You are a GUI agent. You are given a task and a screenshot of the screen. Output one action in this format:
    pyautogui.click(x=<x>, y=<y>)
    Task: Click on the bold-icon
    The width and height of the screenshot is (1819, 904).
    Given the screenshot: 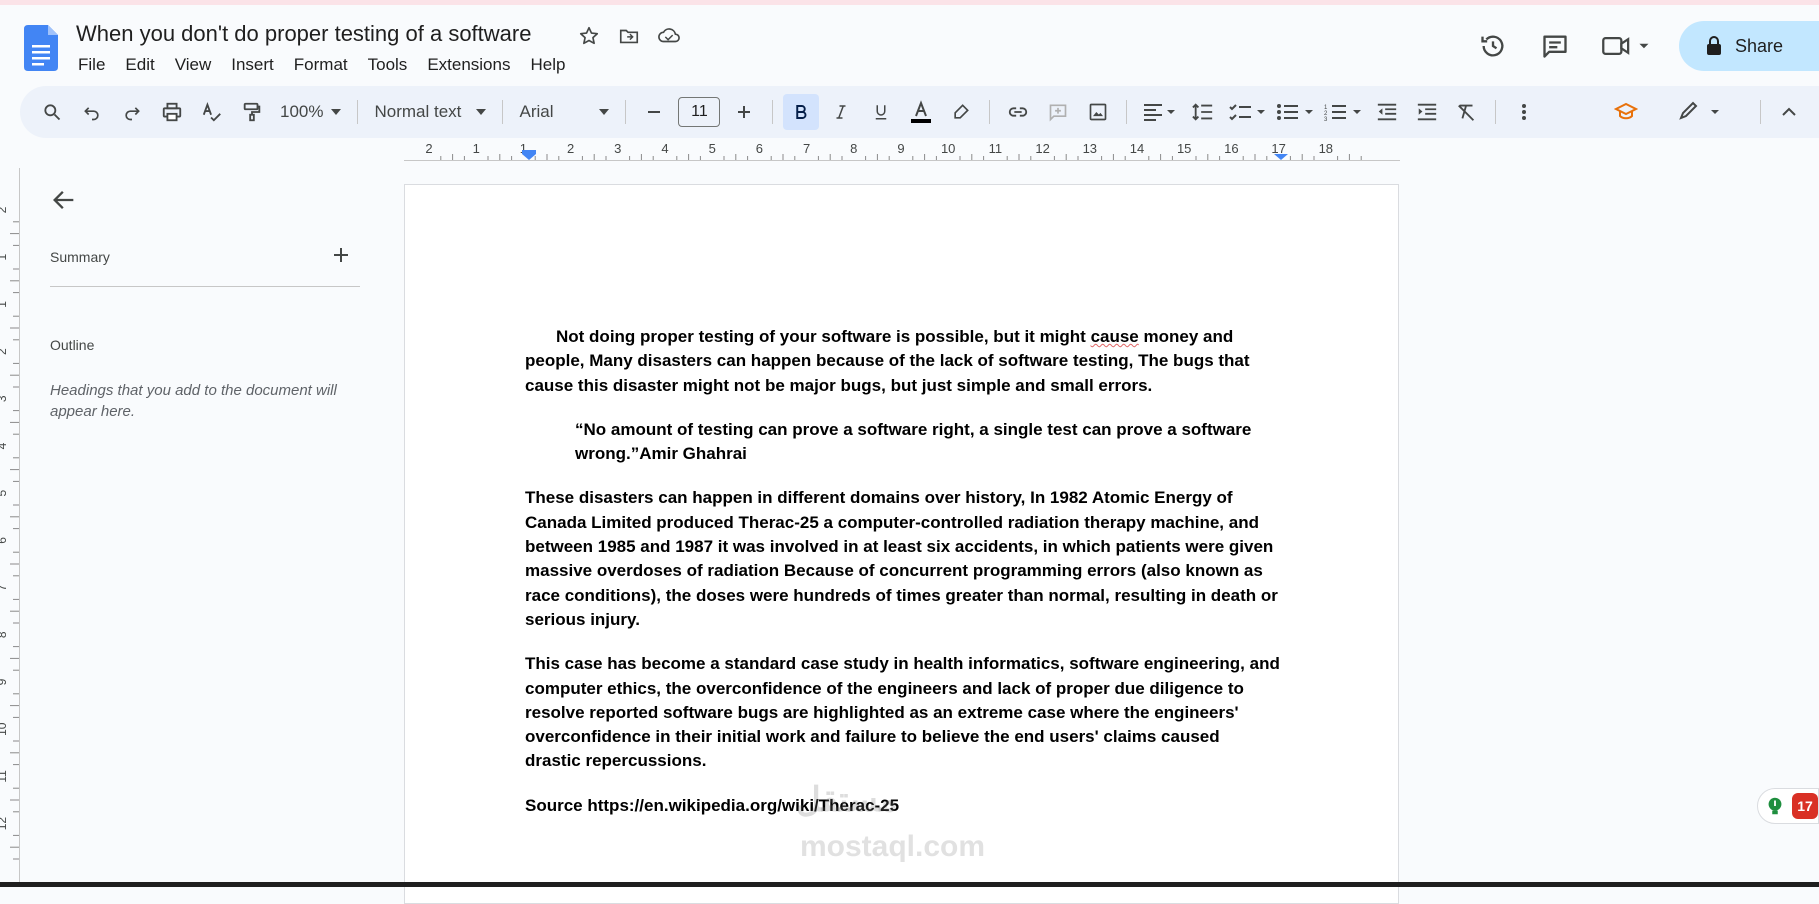 What is the action you would take?
    pyautogui.click(x=801, y=112)
    